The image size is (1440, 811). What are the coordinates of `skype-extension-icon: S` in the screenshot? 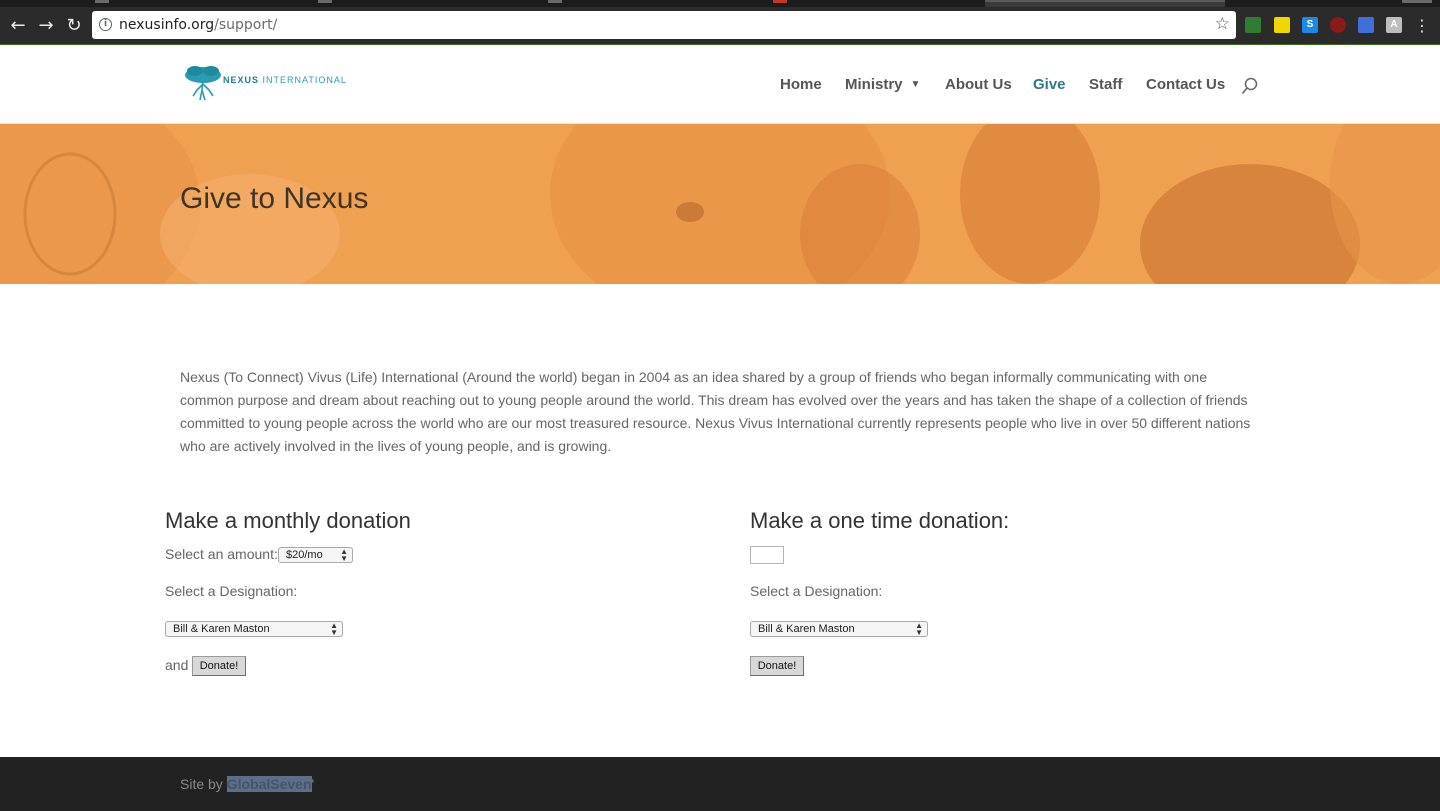 It's located at (1310, 25).